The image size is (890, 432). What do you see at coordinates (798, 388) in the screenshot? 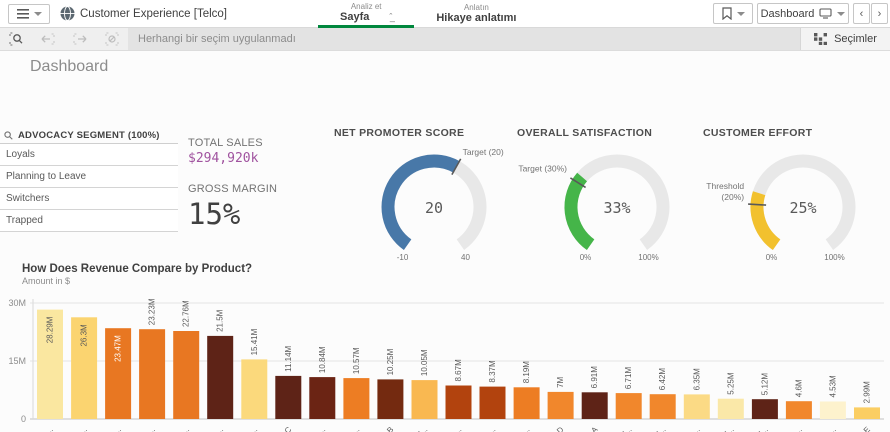
I see `bar-value-label: 4.6M` at bounding box center [798, 388].